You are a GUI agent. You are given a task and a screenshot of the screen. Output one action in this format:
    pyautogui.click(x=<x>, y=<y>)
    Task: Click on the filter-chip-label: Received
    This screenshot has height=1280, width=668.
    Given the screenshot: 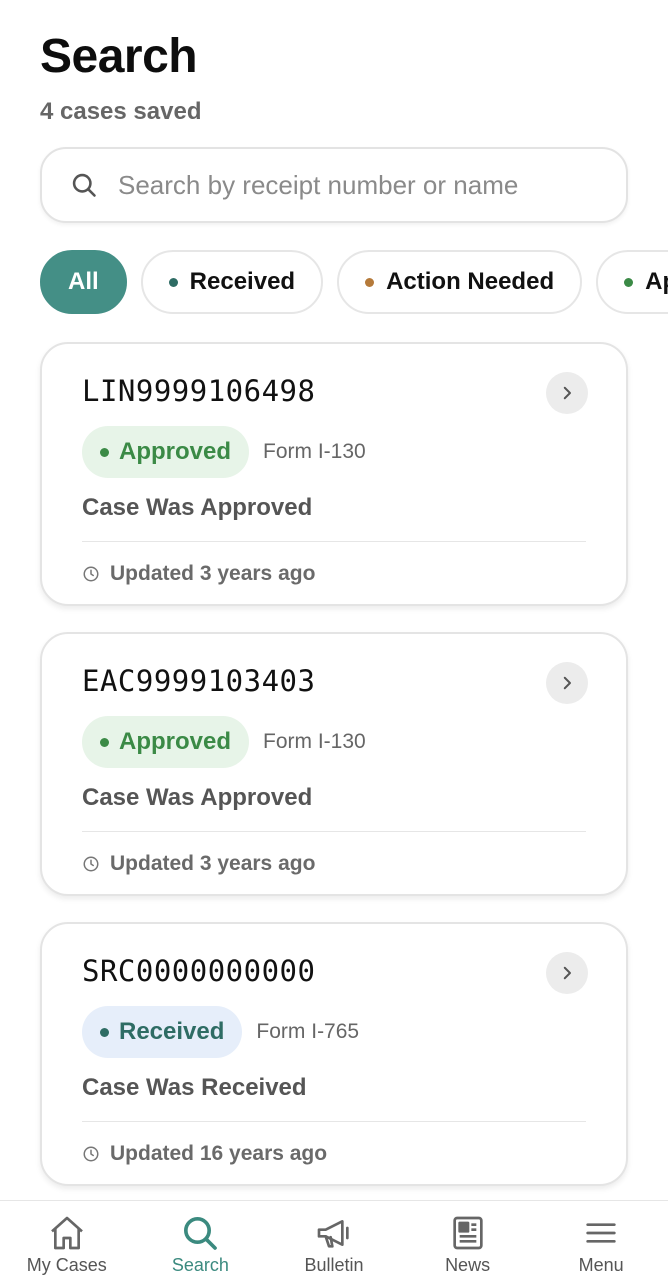 What is the action you would take?
    pyautogui.click(x=242, y=281)
    